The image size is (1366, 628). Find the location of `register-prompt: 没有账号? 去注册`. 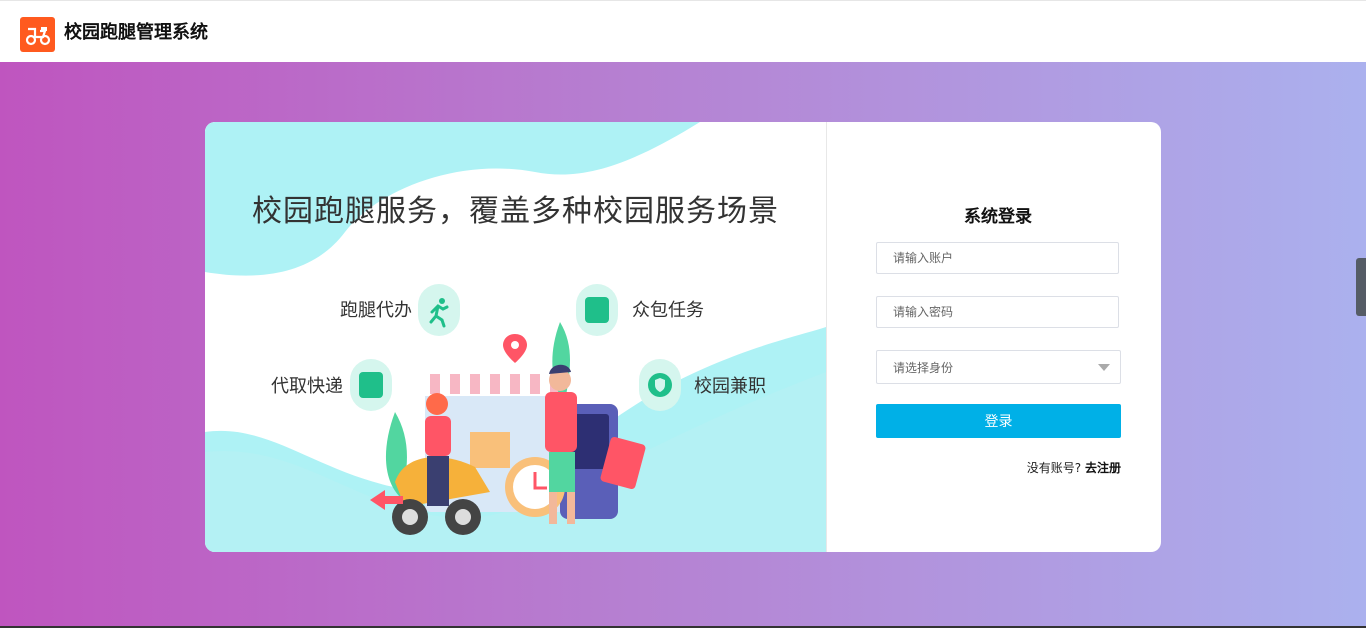

register-prompt: 没有账号? 去注册 is located at coordinates (998, 467).